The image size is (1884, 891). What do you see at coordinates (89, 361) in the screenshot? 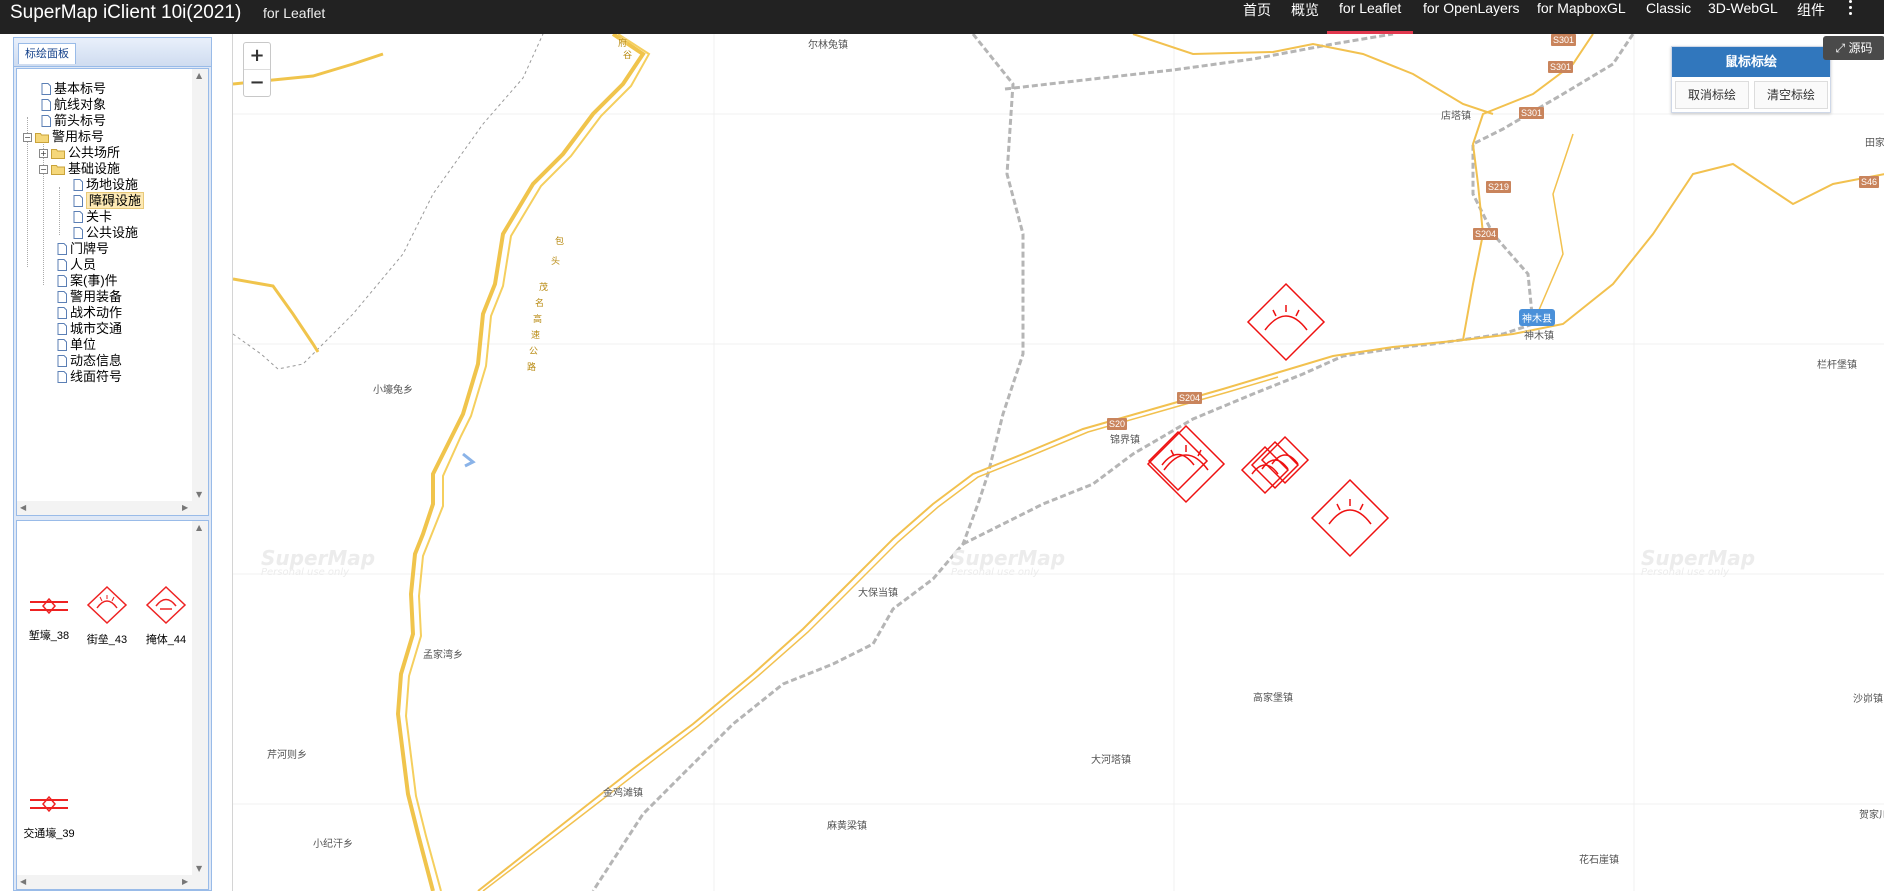
I see `tree-item-dynamic-info: 动态信息` at bounding box center [89, 361].